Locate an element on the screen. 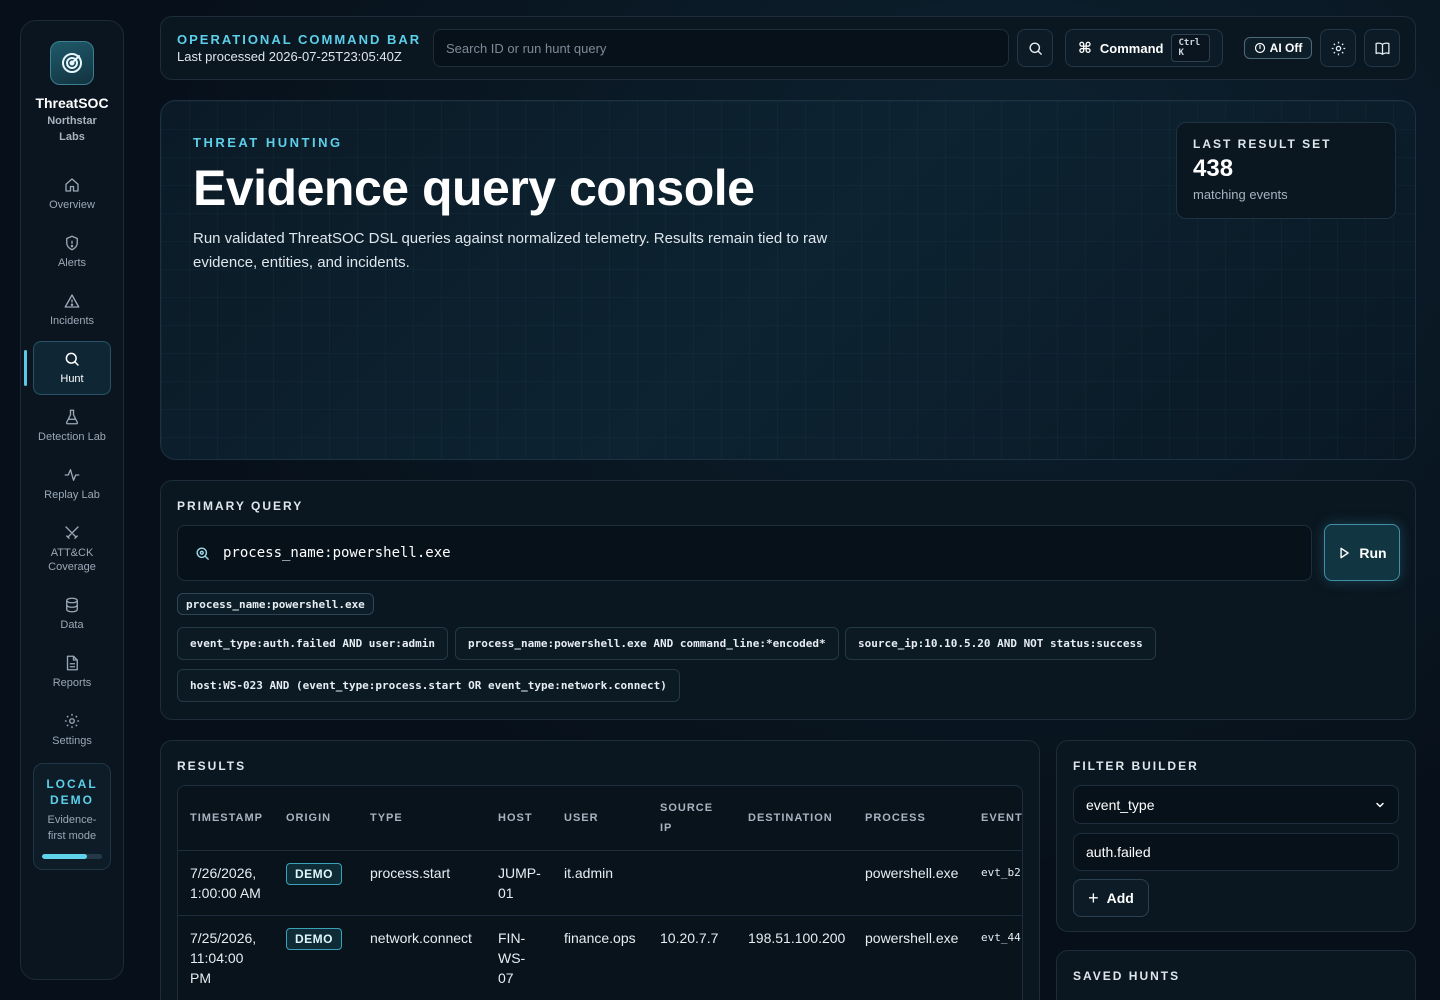 Image resolution: width=1440 pixels, height=1000 pixels. demo-title: LOCAL DEMO is located at coordinates (72, 792).